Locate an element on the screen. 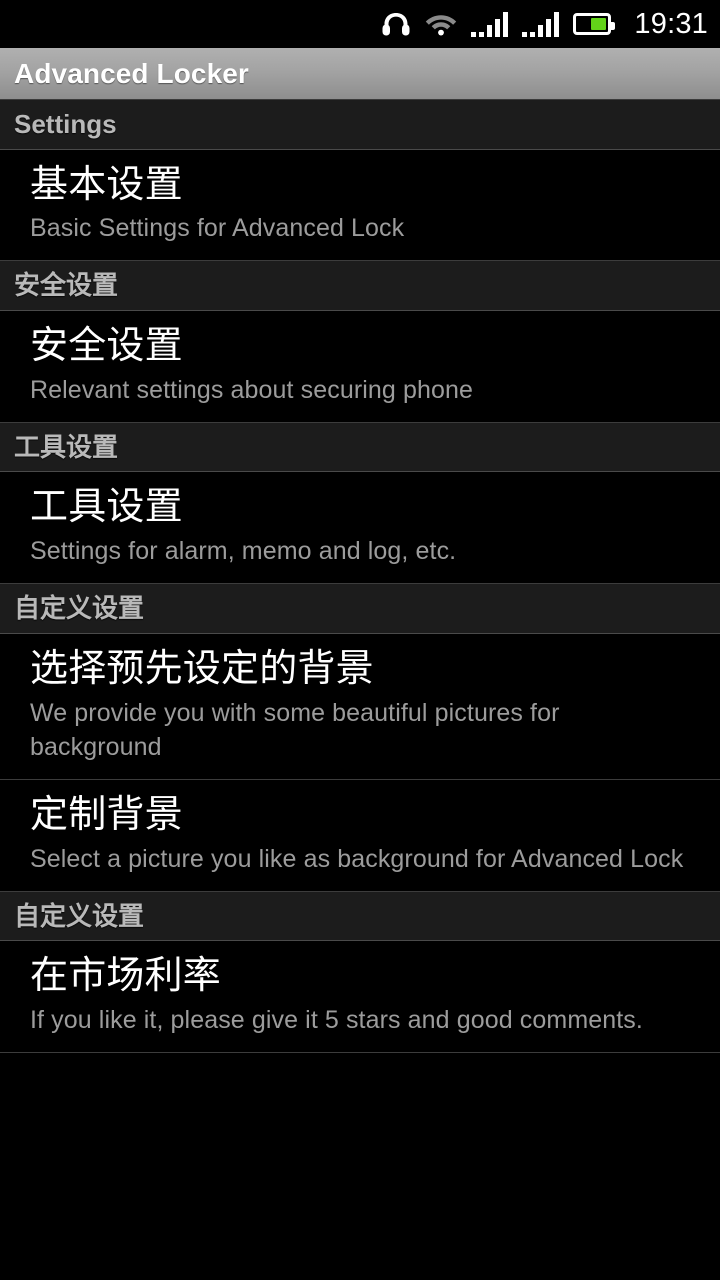 The height and width of the screenshot is (1280, 720). wifi-icon is located at coordinates (441, 24).